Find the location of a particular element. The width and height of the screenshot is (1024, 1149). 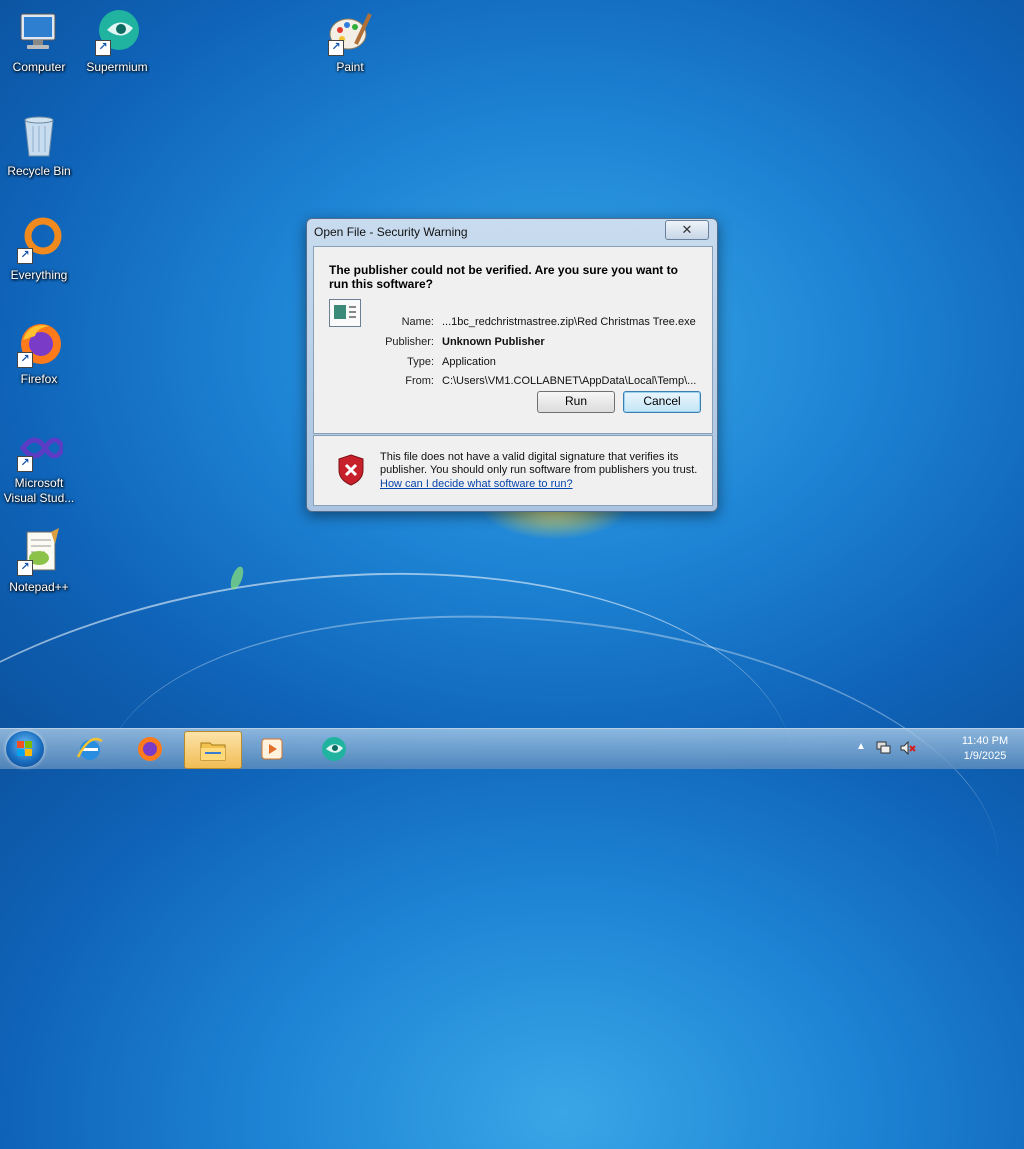

help-link: How can I decide what software to run? is located at coordinates (476, 484).